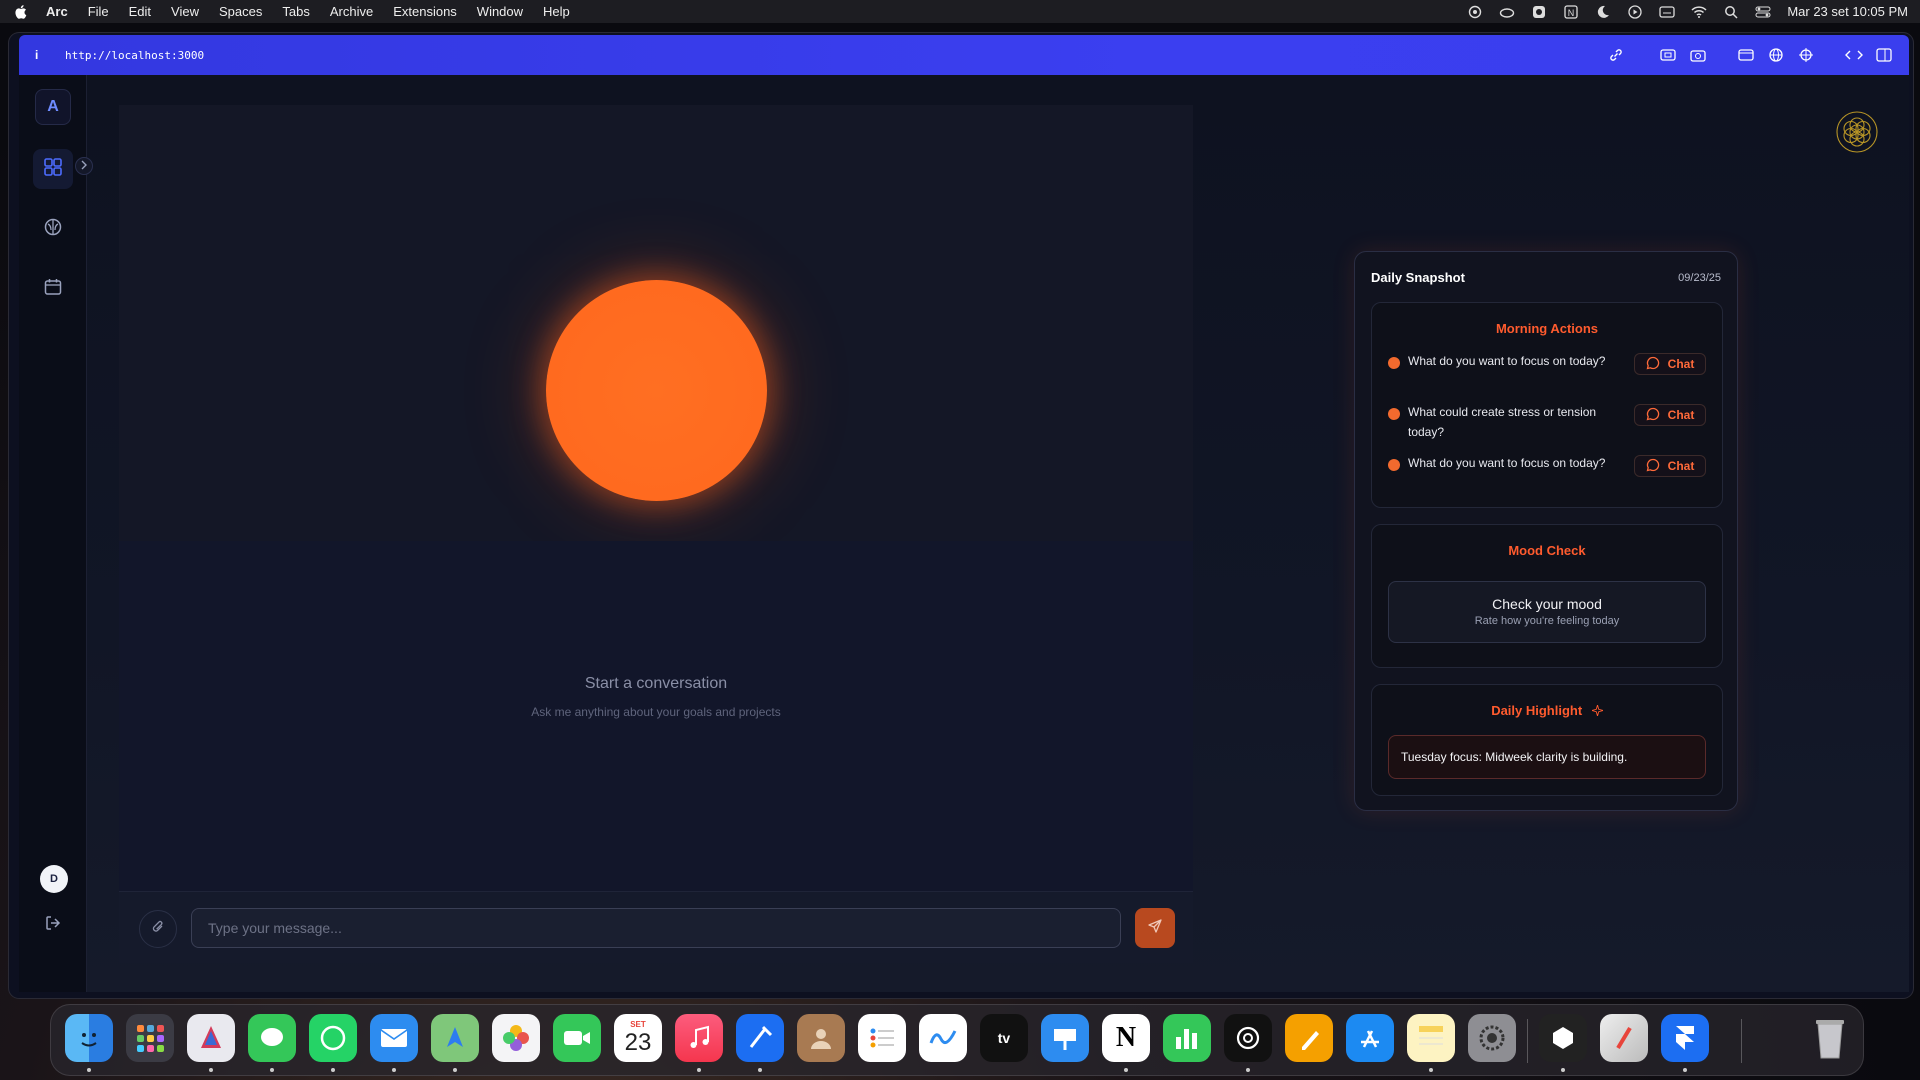  Describe the element at coordinates (516, 1038) in the screenshot. I see `photos-icon` at that location.